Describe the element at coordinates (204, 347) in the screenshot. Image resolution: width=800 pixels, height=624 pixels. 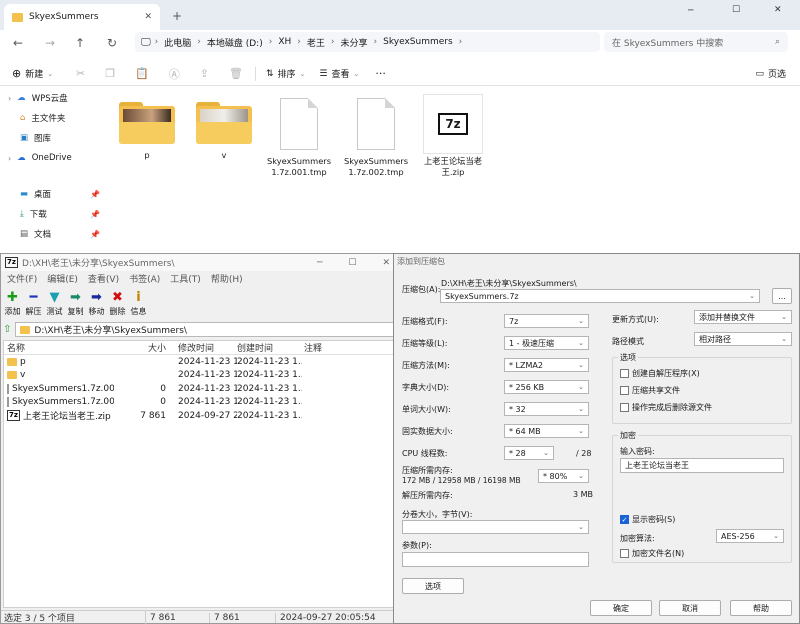
I see `col-header-modified: 修改时间` at that location.